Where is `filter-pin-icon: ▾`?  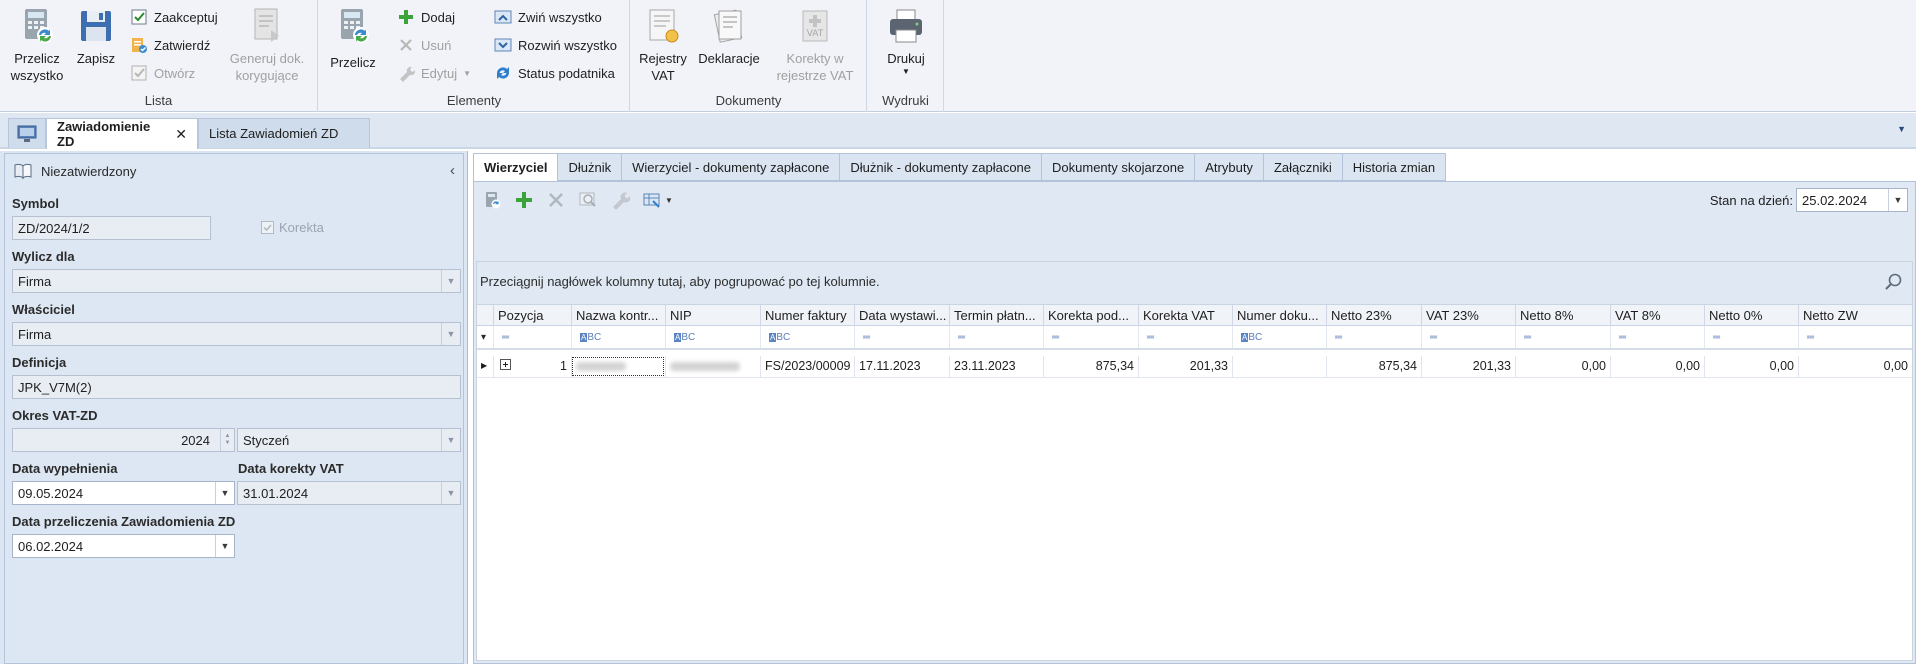 filter-pin-icon: ▾ is located at coordinates (485, 337).